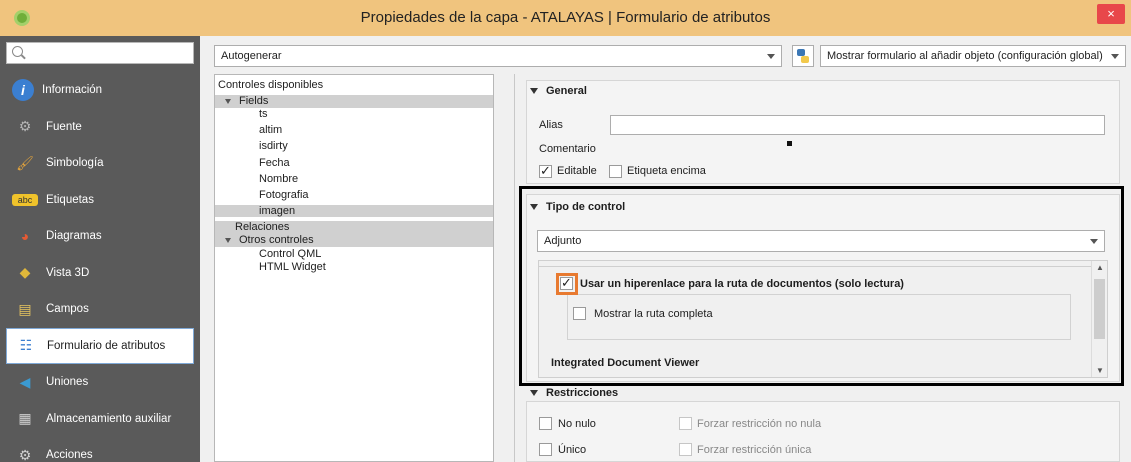 This screenshot has height=462, width=1131. Describe the element at coordinates (75, 163) in the screenshot. I see `sidebar-item-label: Simbología` at that location.